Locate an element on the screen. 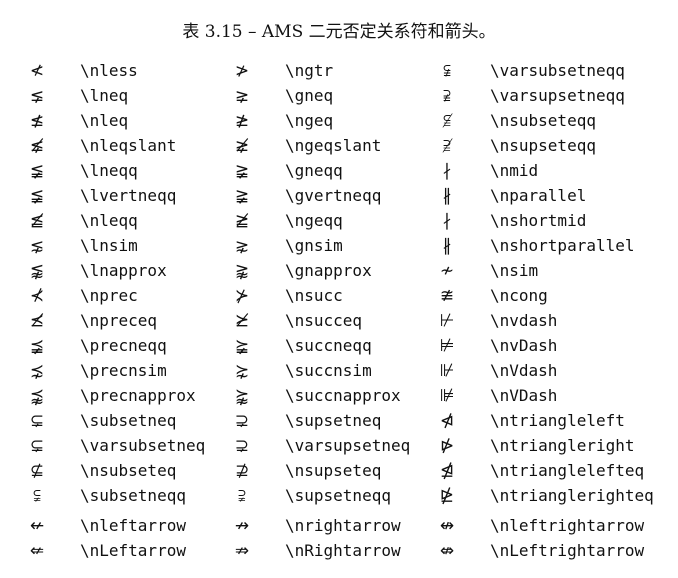 This screenshot has height=578, width=678. latex-command: \supsetneq is located at coordinates (333, 420).